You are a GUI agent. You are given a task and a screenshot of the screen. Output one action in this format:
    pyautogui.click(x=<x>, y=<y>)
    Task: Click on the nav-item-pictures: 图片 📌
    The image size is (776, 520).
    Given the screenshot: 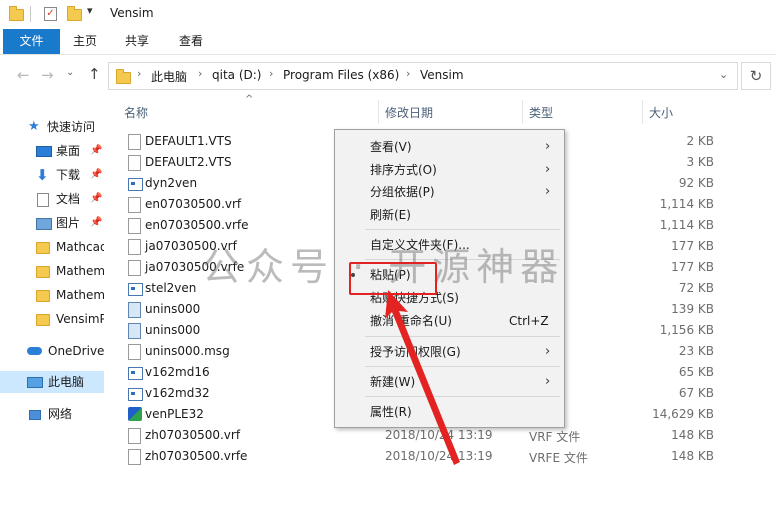 What is the action you would take?
    pyautogui.click(x=52, y=223)
    